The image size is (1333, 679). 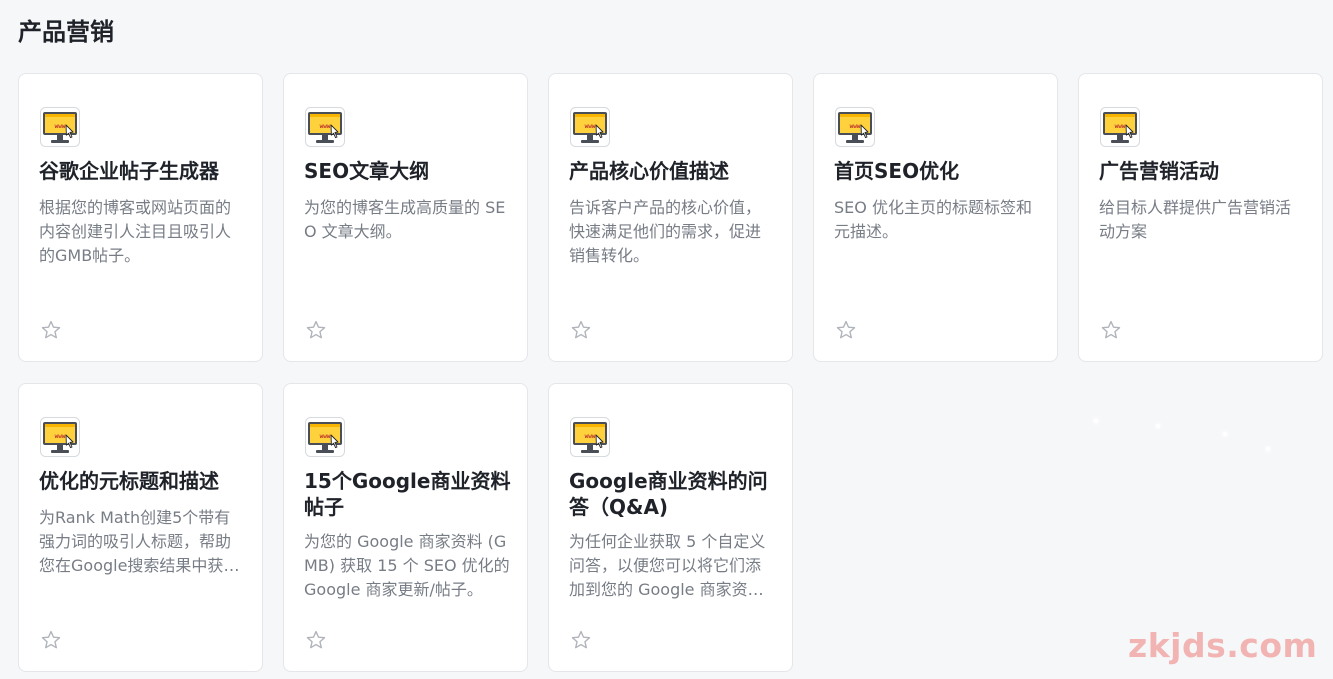 What do you see at coordinates (933, 219) in the screenshot?
I see `card-description: SEO 优化主页的标题标签和元描述。` at bounding box center [933, 219].